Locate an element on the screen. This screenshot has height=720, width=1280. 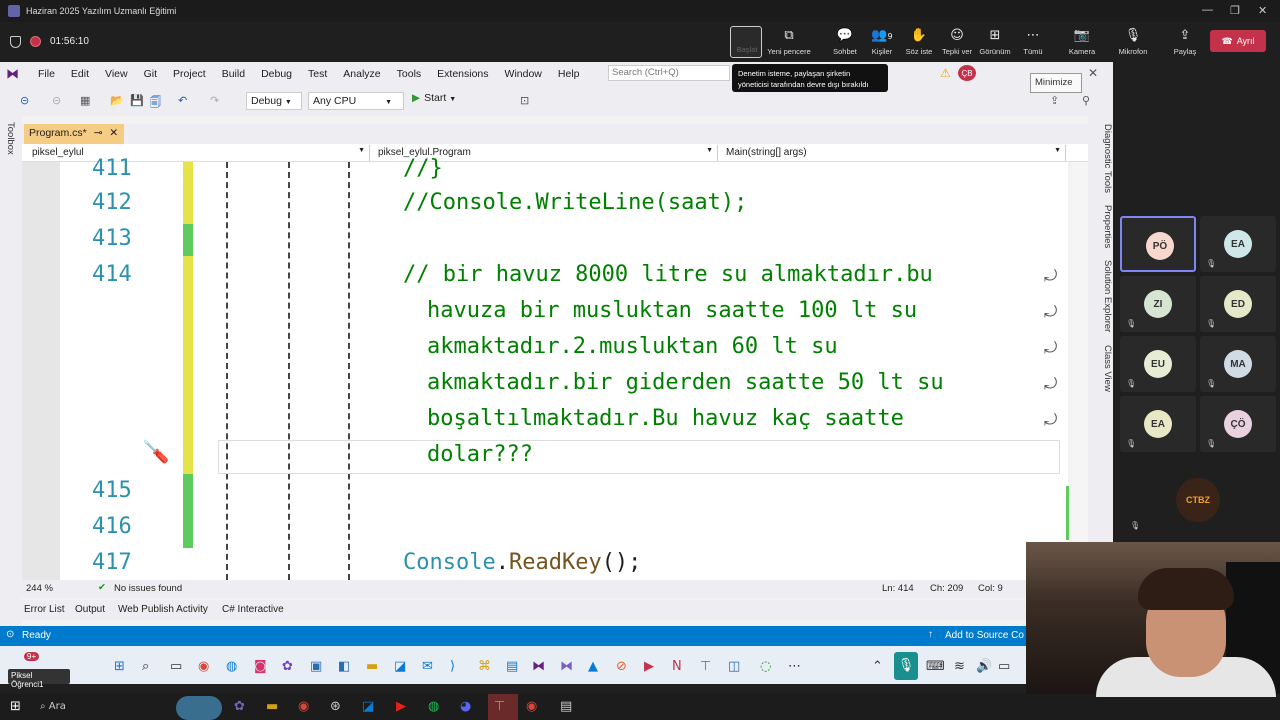
start-button: ▶ Start ▼ is located at coordinates (434, 98).